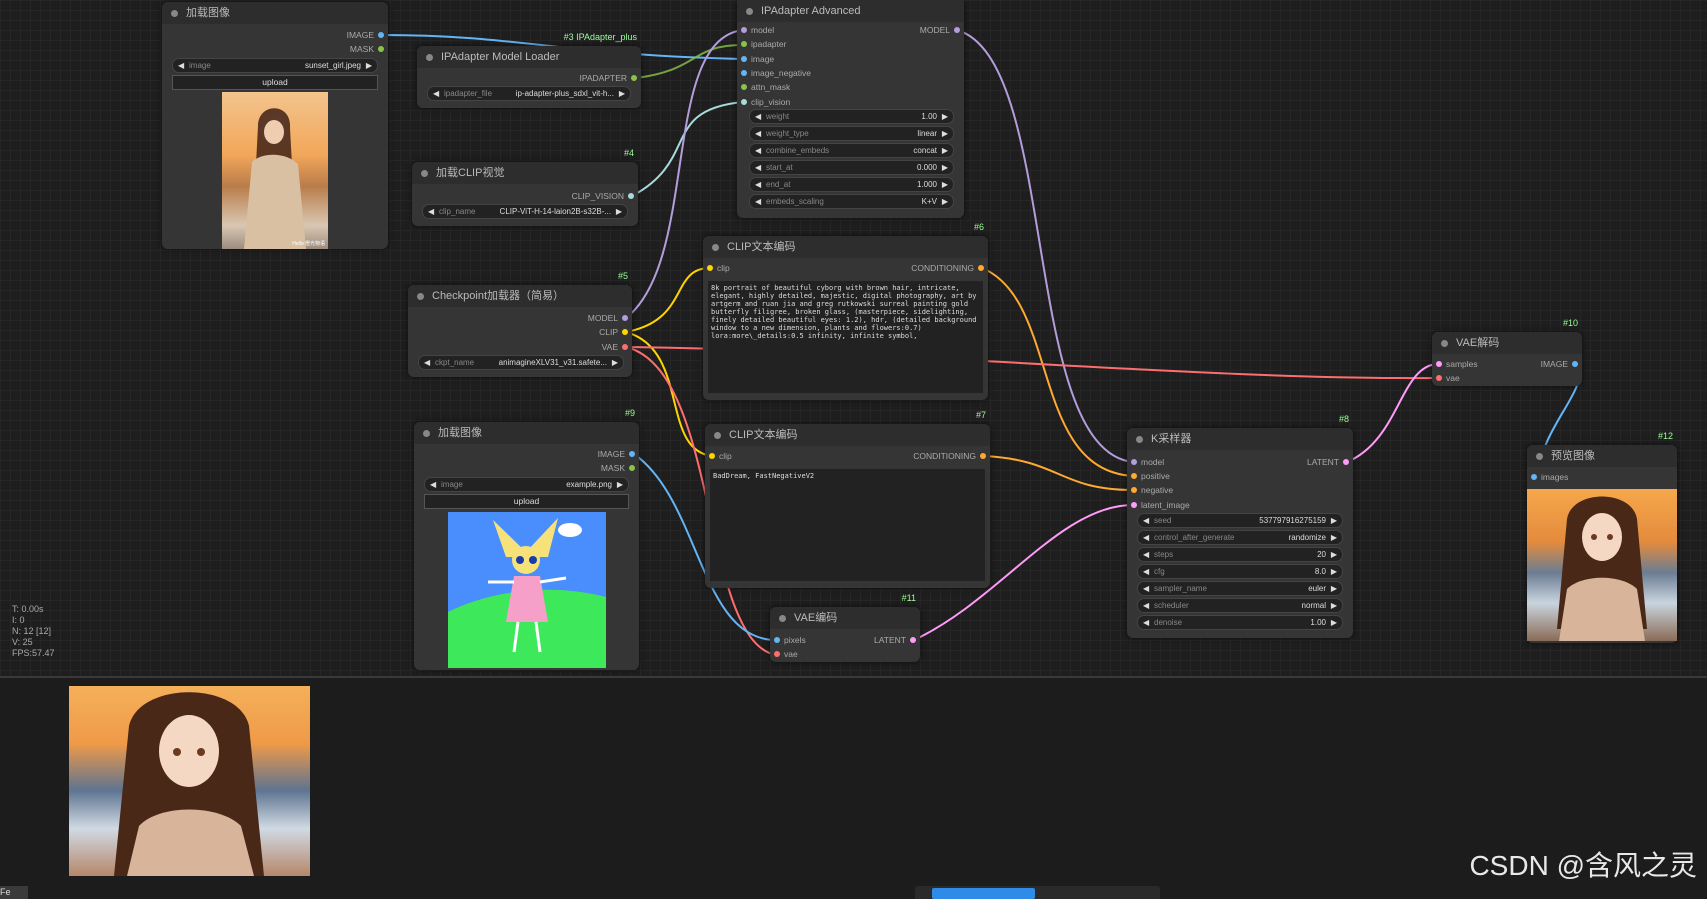 This screenshot has height=899, width=1707. Describe the element at coordinates (526, 433) in the screenshot. I see `node-title: 加载图像` at that location.